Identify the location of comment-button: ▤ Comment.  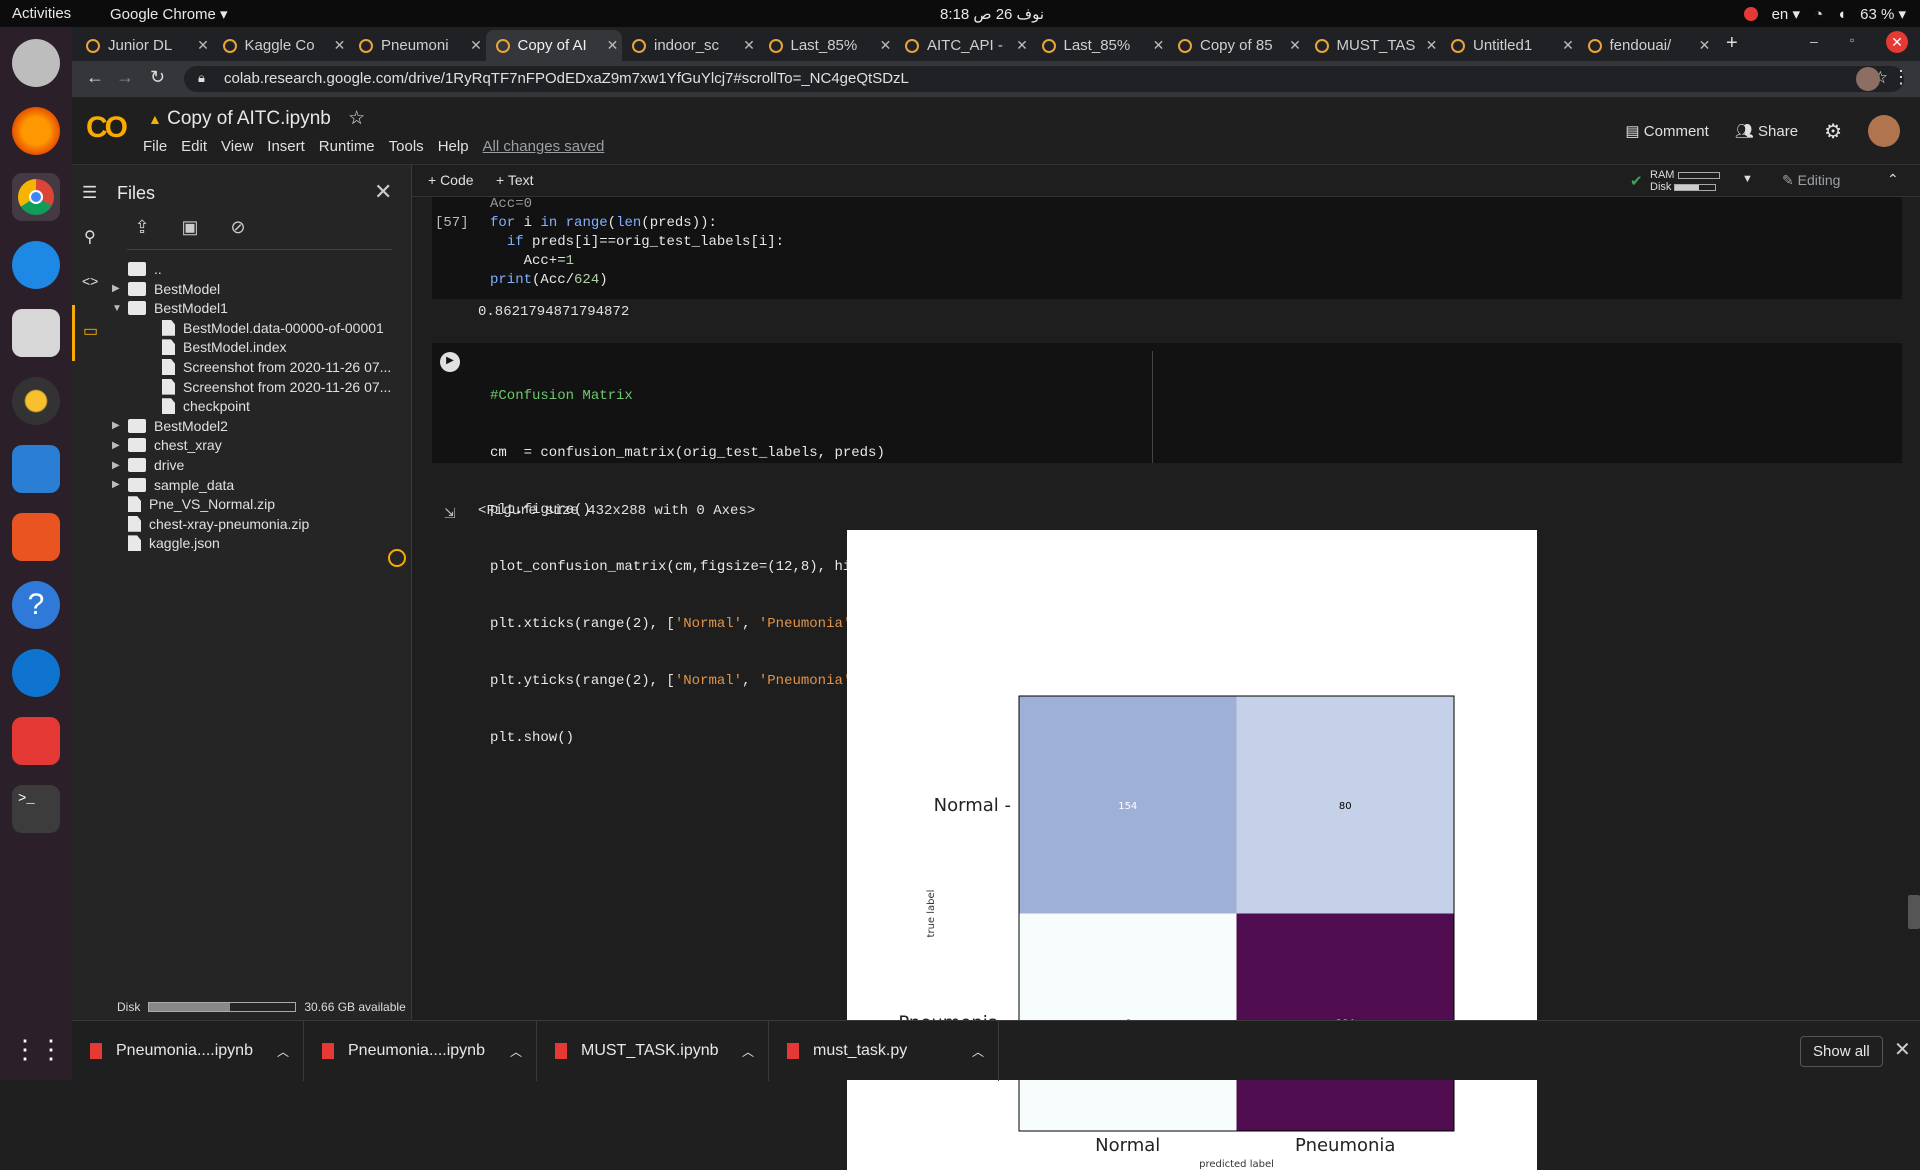
(1666, 131).